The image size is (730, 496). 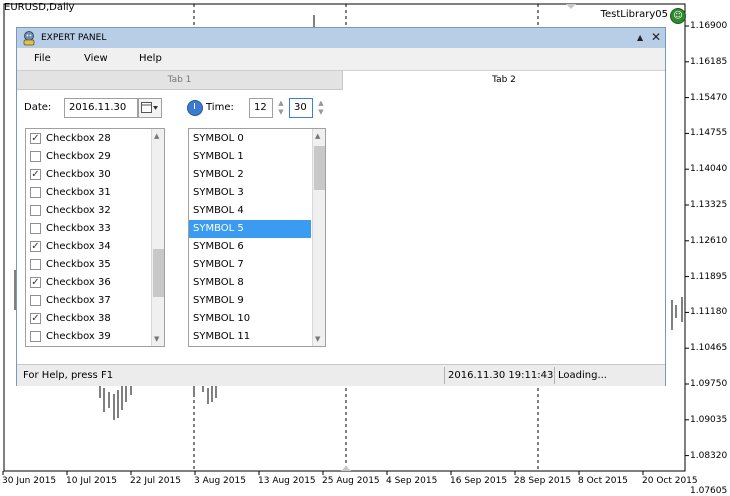 I want to click on panel-titlebar: EXPERT PANEL ▲ ✕, so click(x=341, y=38).